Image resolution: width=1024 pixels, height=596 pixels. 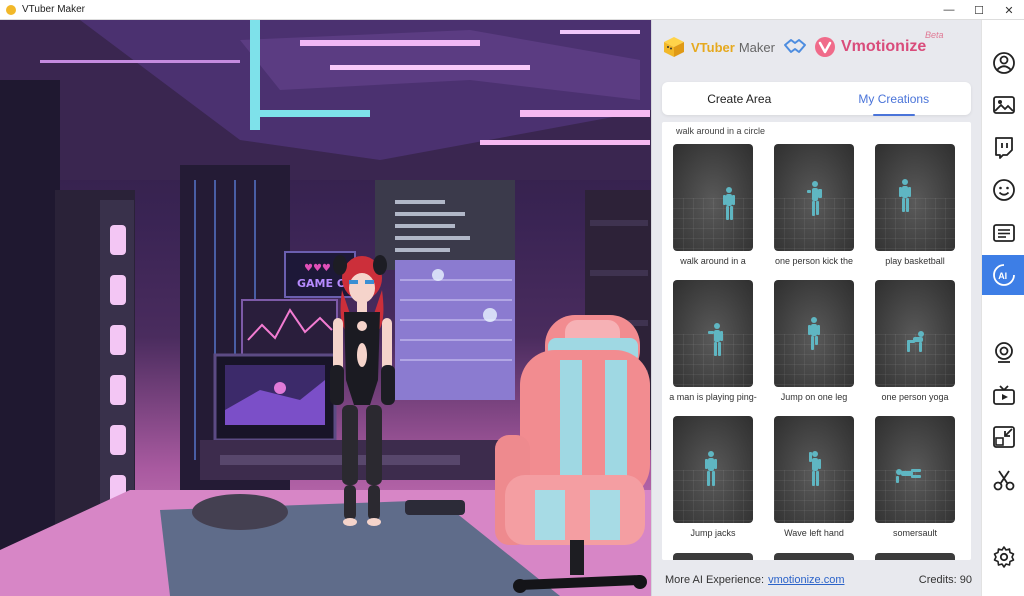 I want to click on text-panel-icon, so click(x=1003, y=233).